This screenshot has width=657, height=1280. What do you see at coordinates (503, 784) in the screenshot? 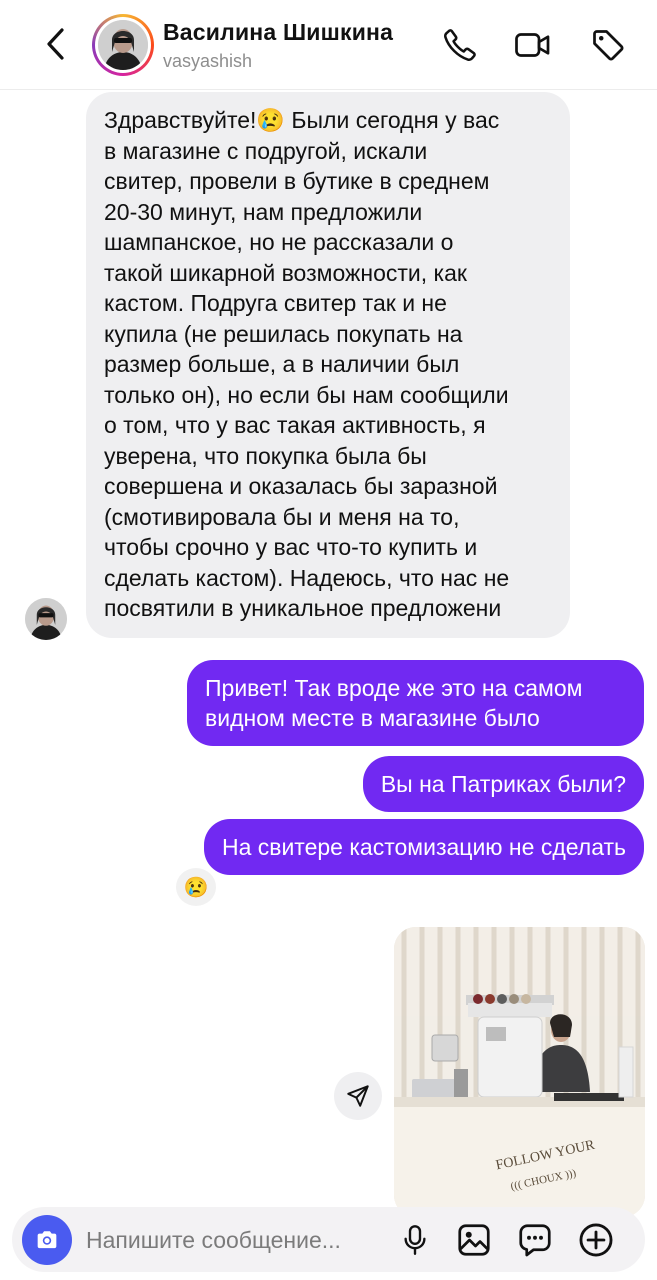
I see `outgoing-message: Вы на Патриках были?` at bounding box center [503, 784].